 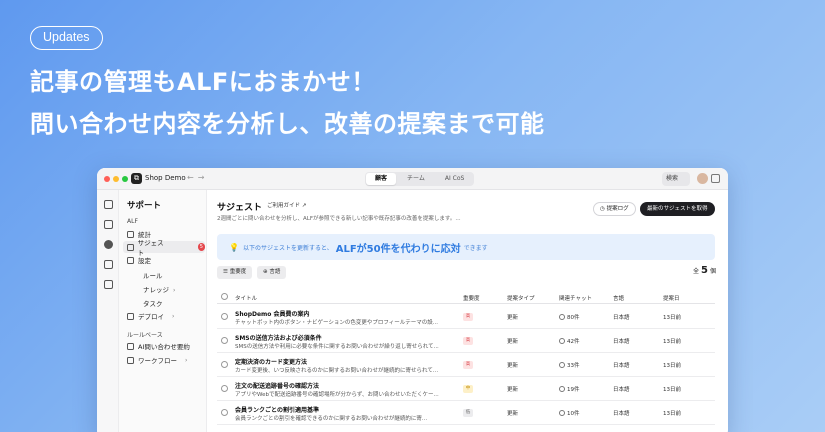 I want to click on col-priority: 重要度, so click(x=471, y=298).